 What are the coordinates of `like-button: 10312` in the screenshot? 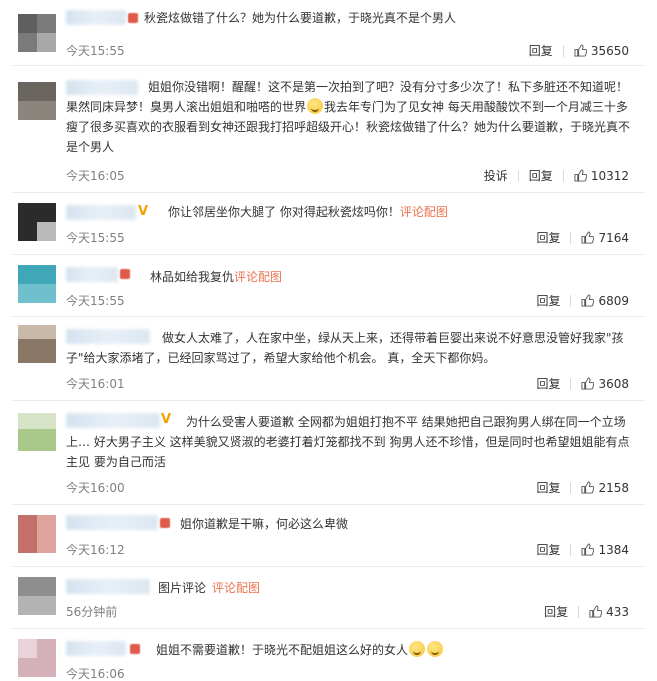 It's located at (601, 176).